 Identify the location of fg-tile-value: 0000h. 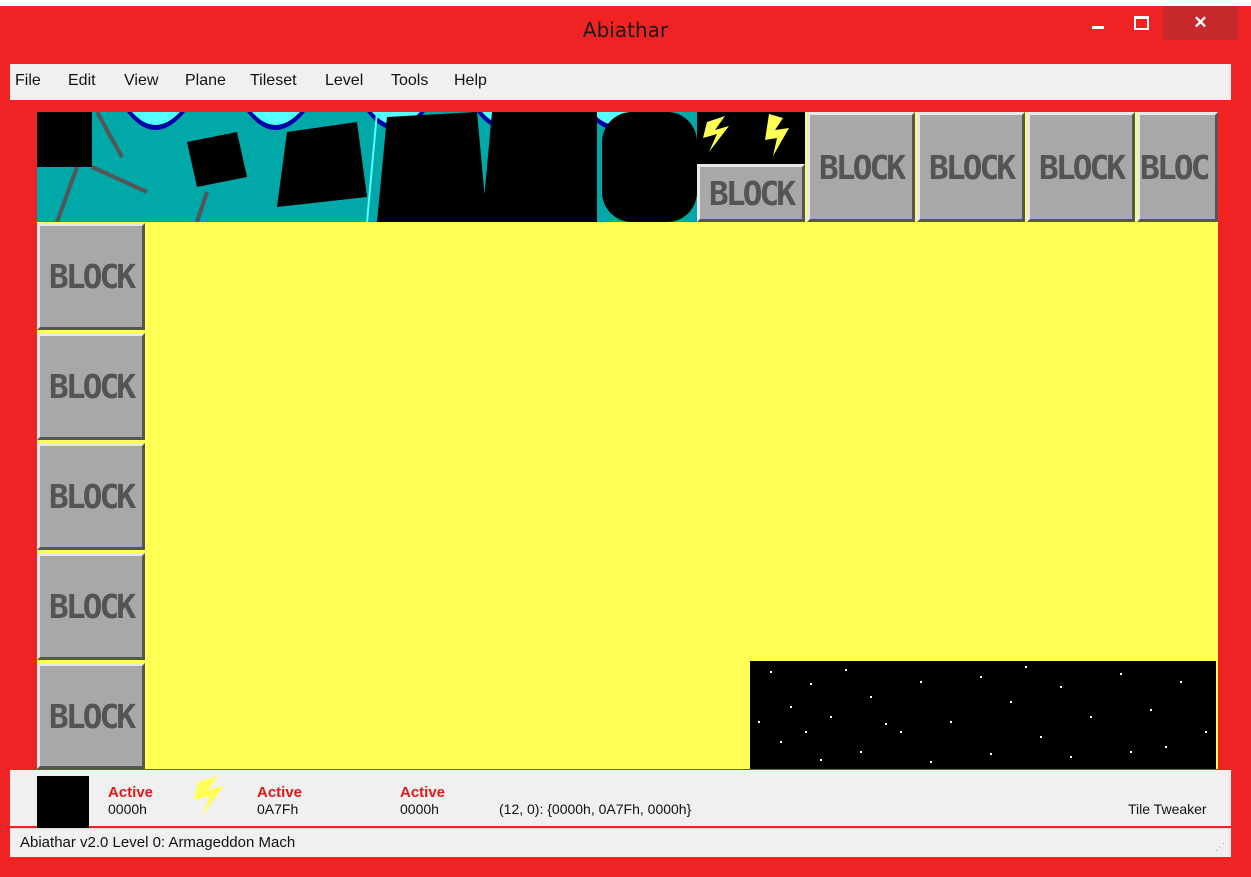
(127, 809).